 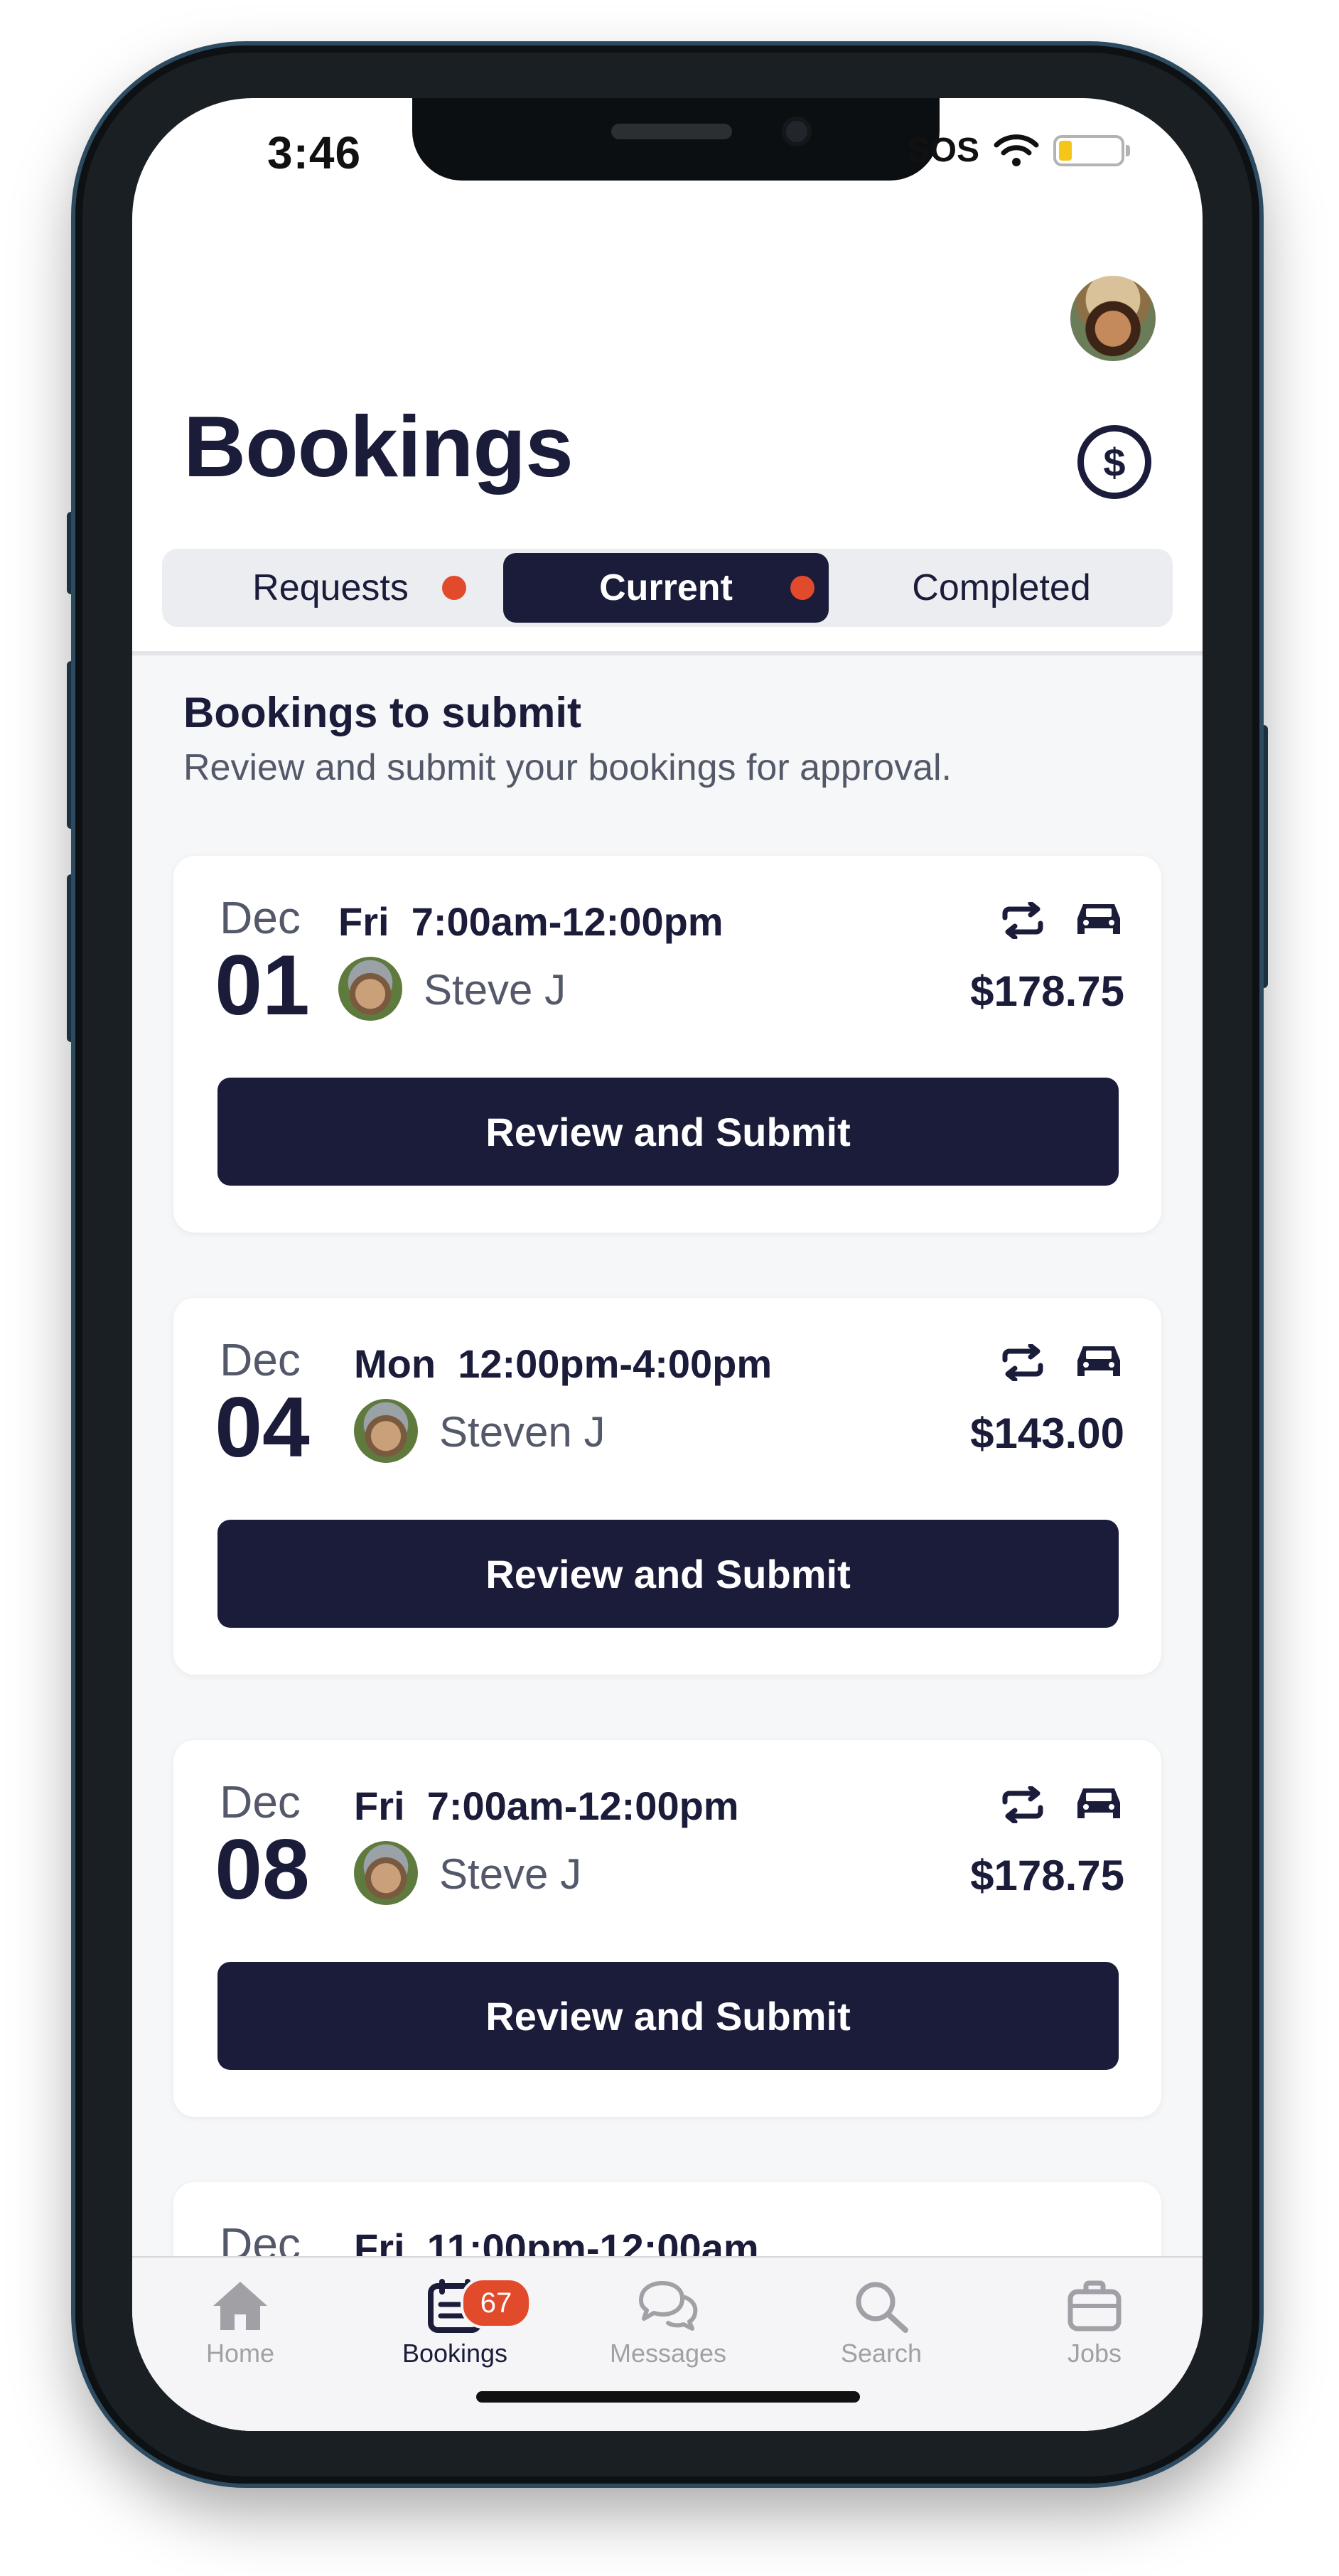 I want to click on tab-label: Messages, so click(x=668, y=2353).